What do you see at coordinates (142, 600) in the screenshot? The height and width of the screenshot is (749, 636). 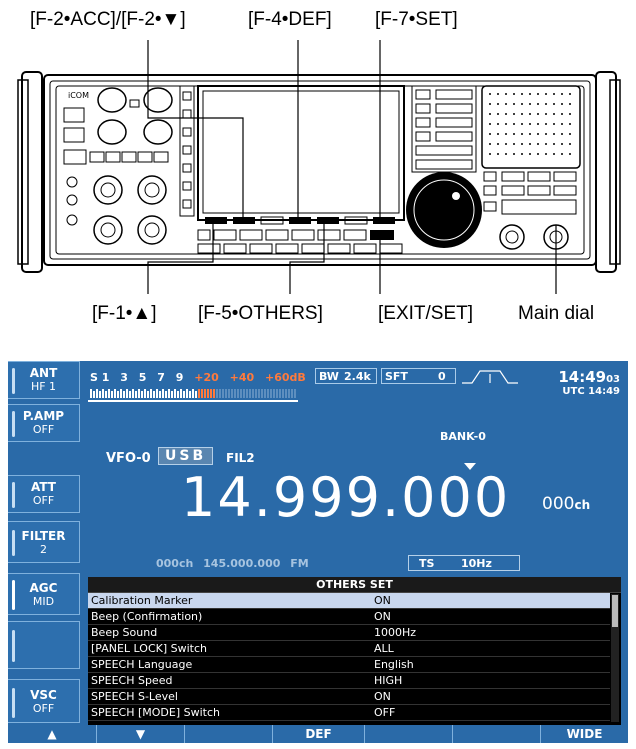 I see `menu-row-name: Calibration Marker` at bounding box center [142, 600].